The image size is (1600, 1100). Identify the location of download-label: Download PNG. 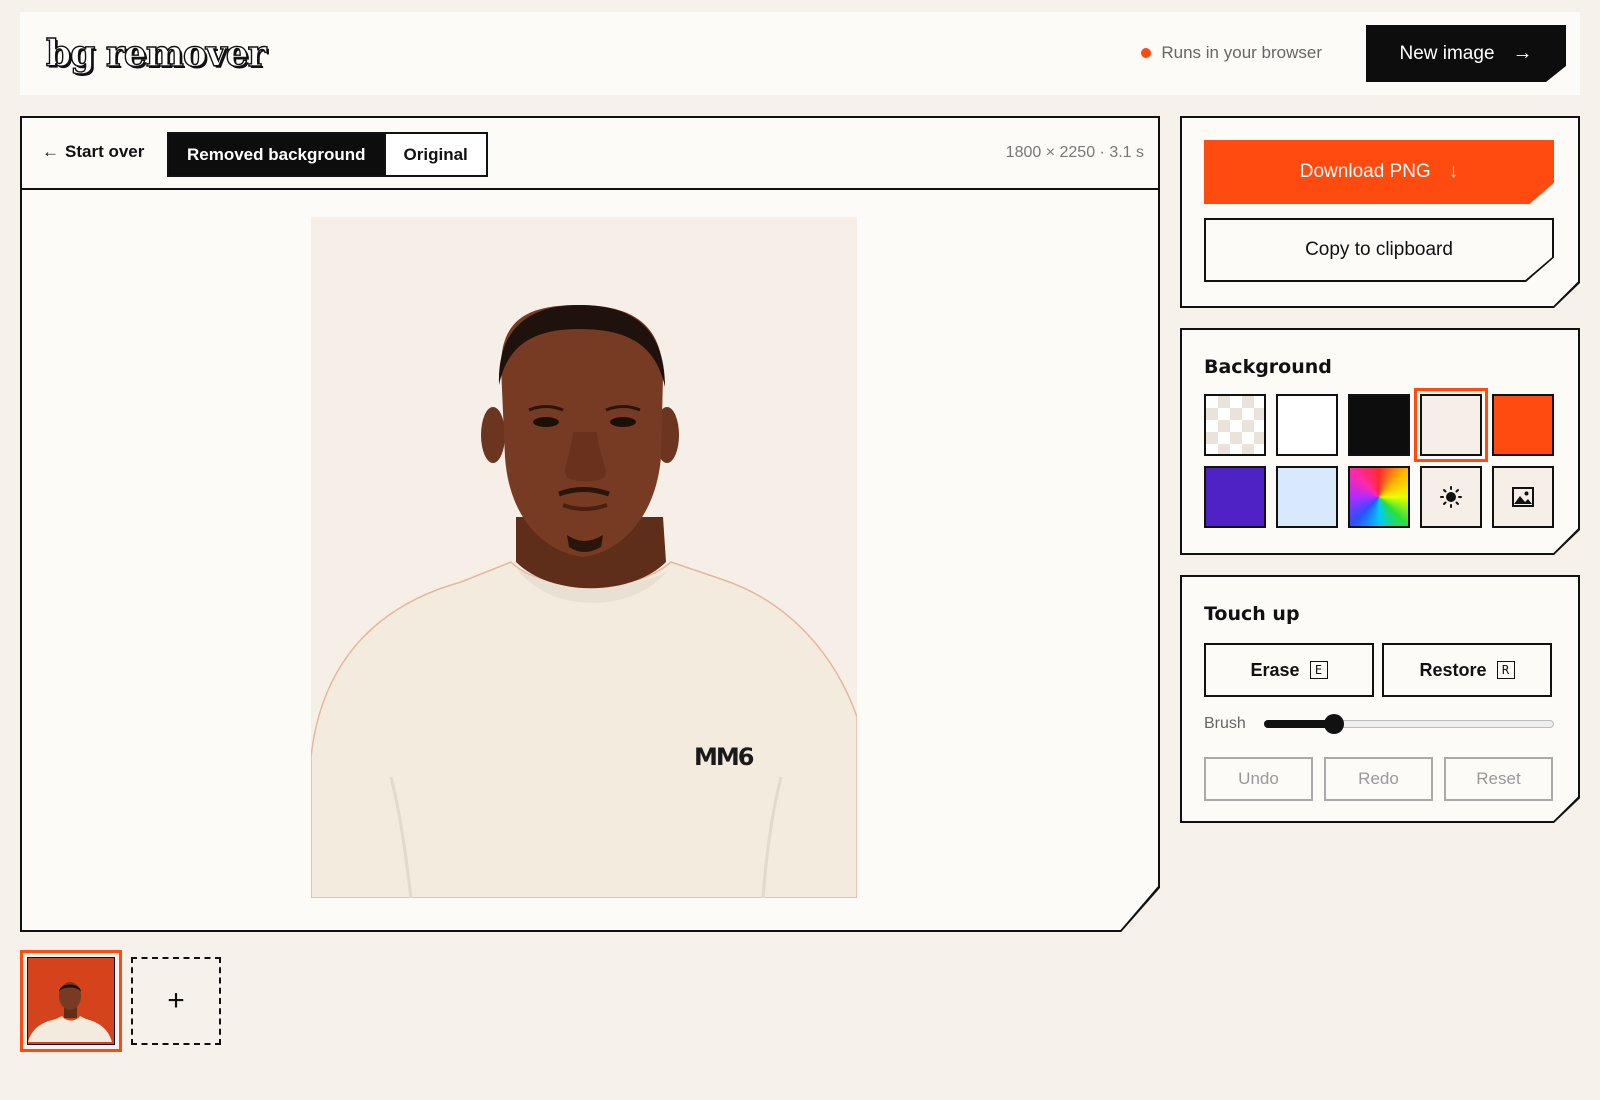
(1365, 171).